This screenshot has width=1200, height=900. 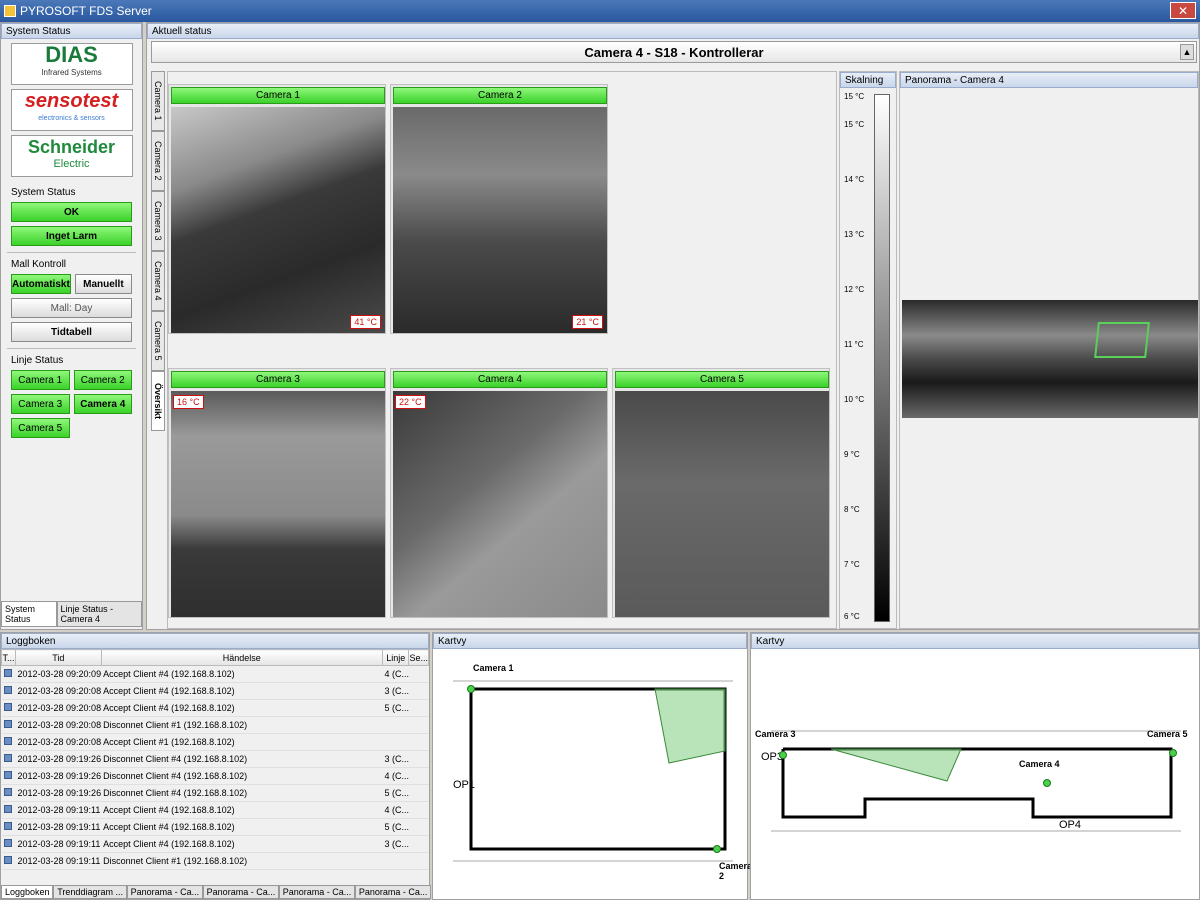 I want to click on map-1-camera-1-marker, so click(x=471, y=689).